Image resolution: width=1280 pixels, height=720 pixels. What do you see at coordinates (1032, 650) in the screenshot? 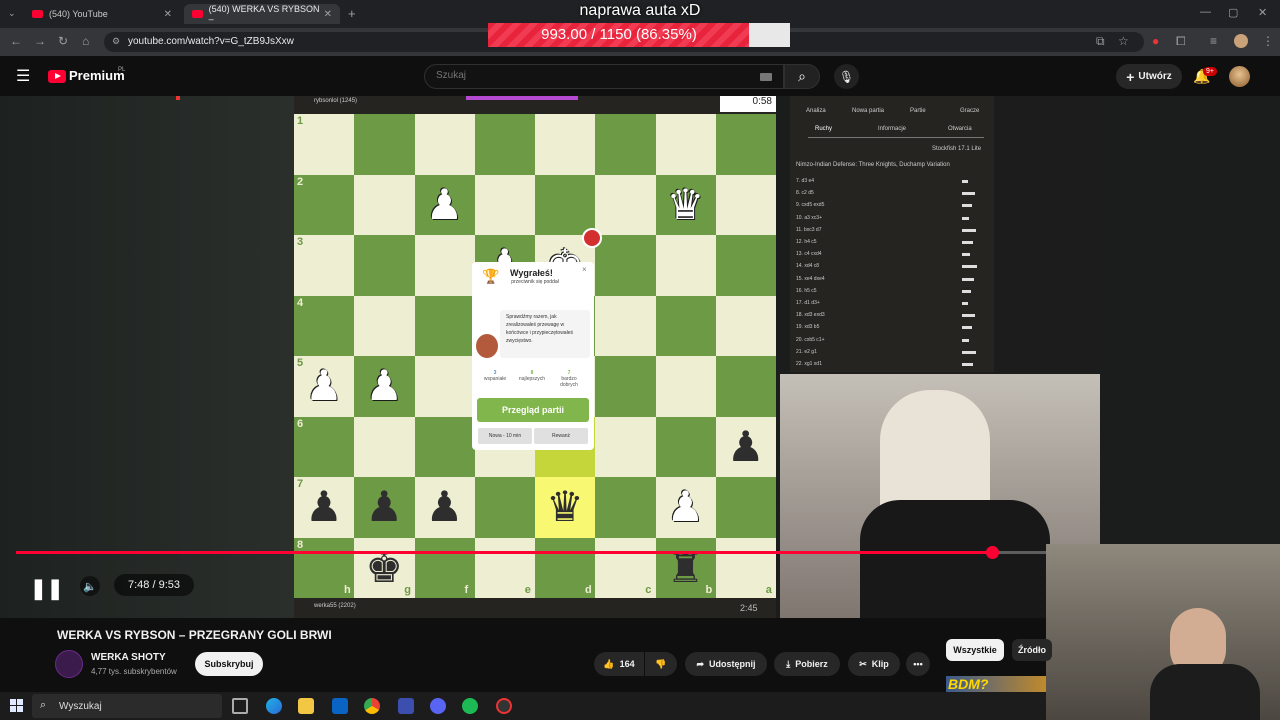
I see `chip-source: Źródło` at bounding box center [1032, 650].